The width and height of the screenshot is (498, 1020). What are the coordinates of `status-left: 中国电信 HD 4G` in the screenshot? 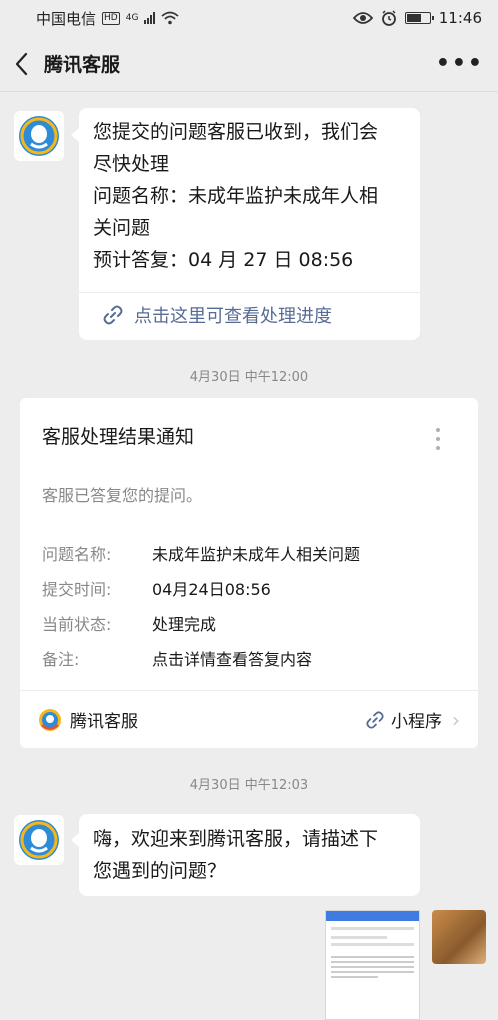 It's located at (108, 18).